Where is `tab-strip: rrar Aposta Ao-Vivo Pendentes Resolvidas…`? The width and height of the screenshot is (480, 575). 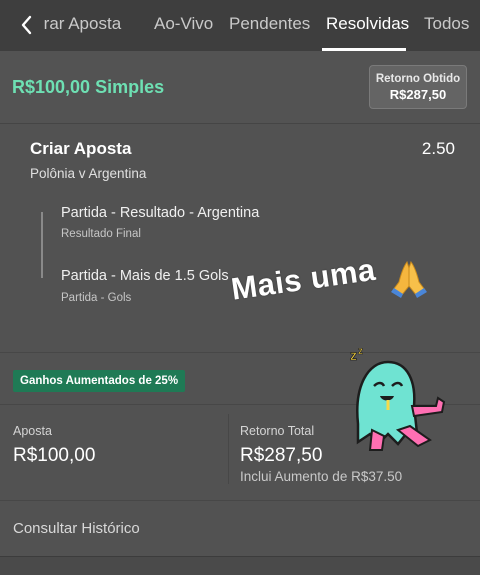
tab-strip: rrar Aposta Ao-Vivo Pendentes Resolvidas… is located at coordinates (262, 25).